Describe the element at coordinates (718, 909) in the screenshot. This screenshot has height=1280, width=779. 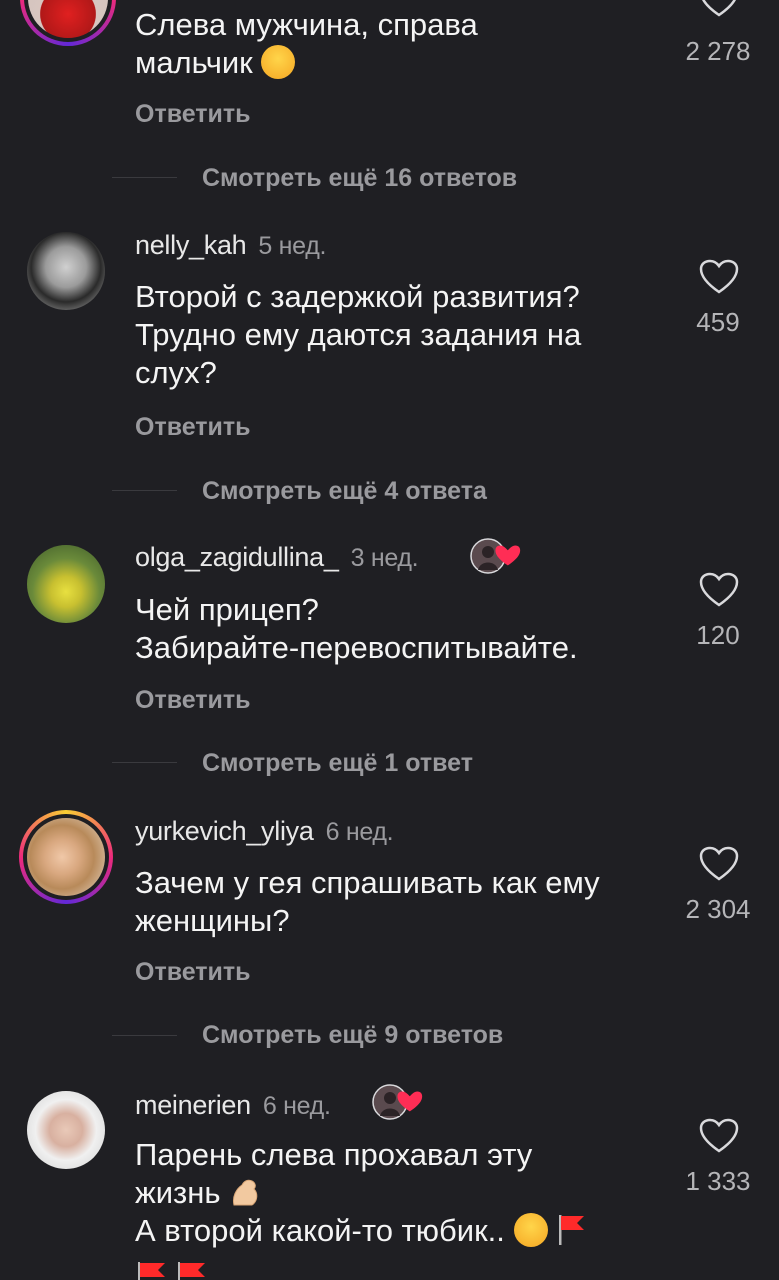
I see `like-count: 2 304` at that location.